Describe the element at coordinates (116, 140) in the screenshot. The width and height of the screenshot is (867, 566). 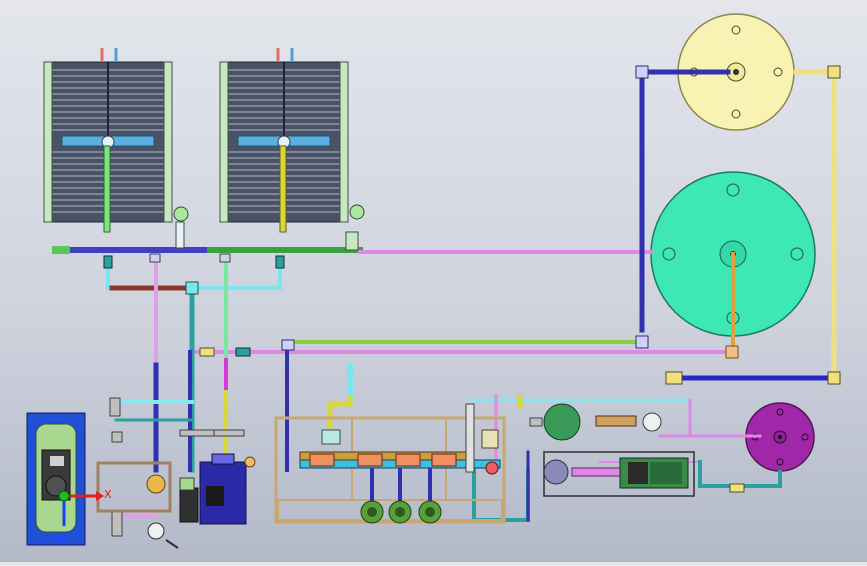
I see `solar-collector-left` at that location.